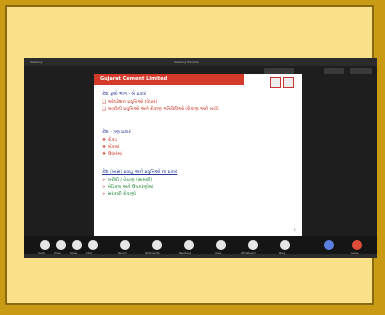 Image resolution: width=385 pixels, height=315 pixels. I want to click on apps-button, so click(221, 245).